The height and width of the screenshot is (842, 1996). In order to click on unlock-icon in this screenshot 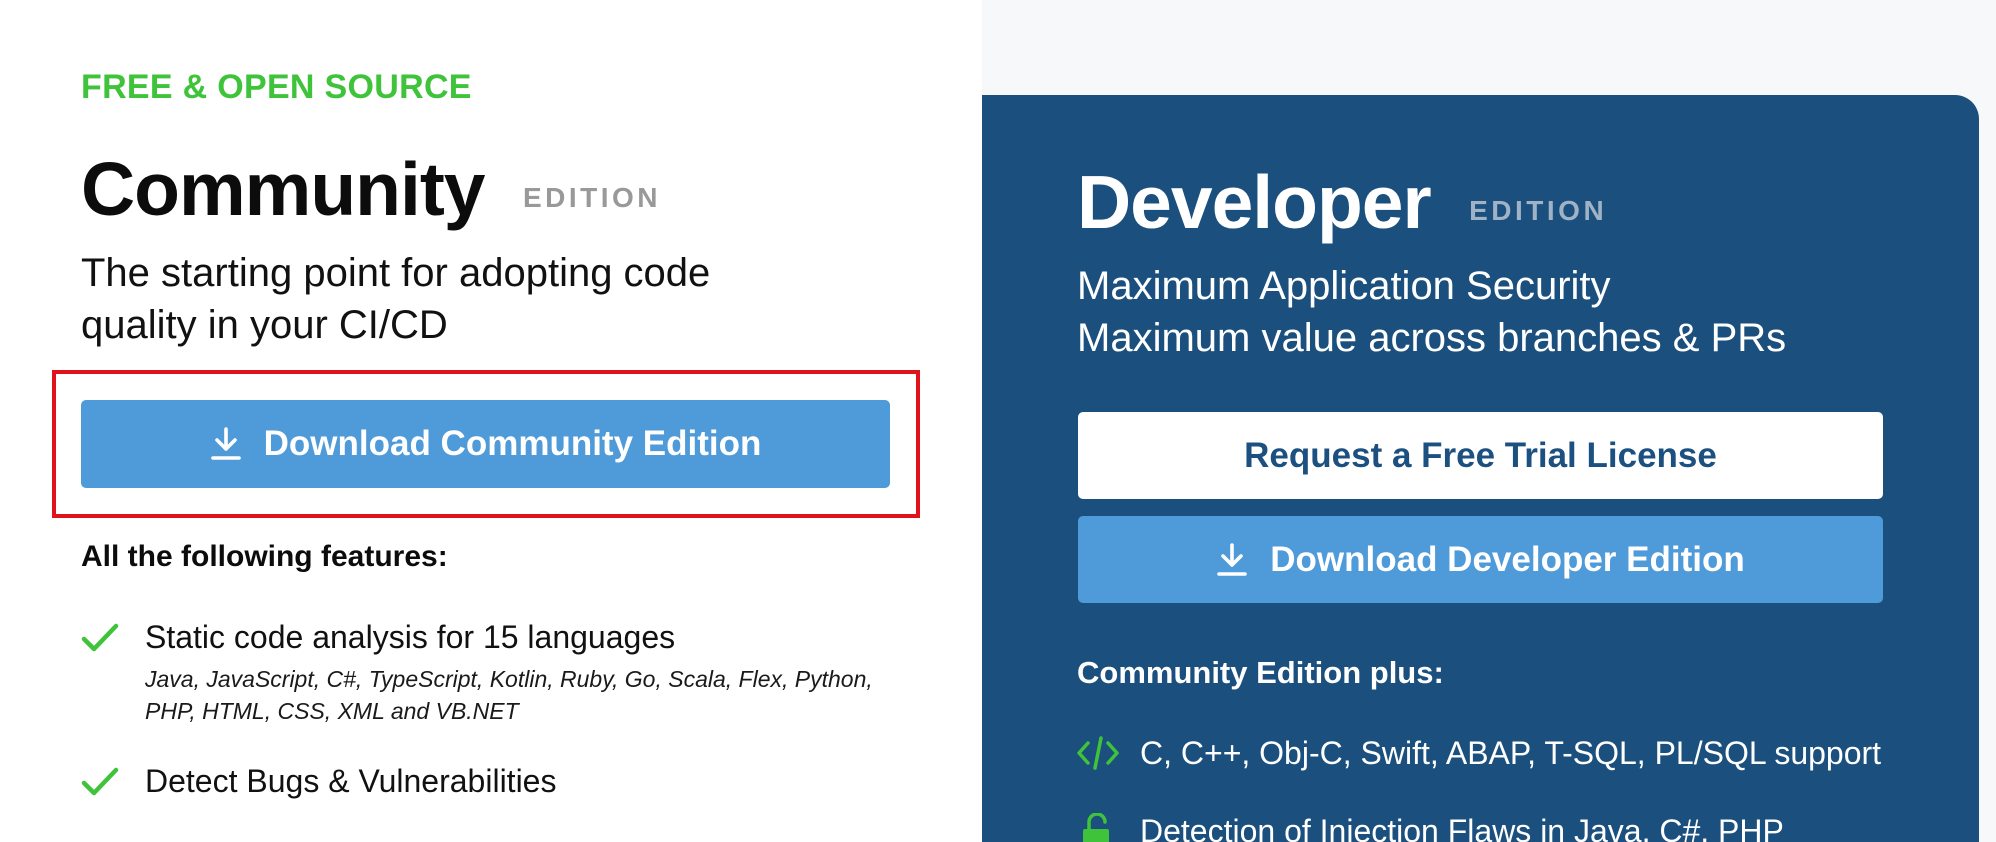, I will do `click(1096, 827)`.